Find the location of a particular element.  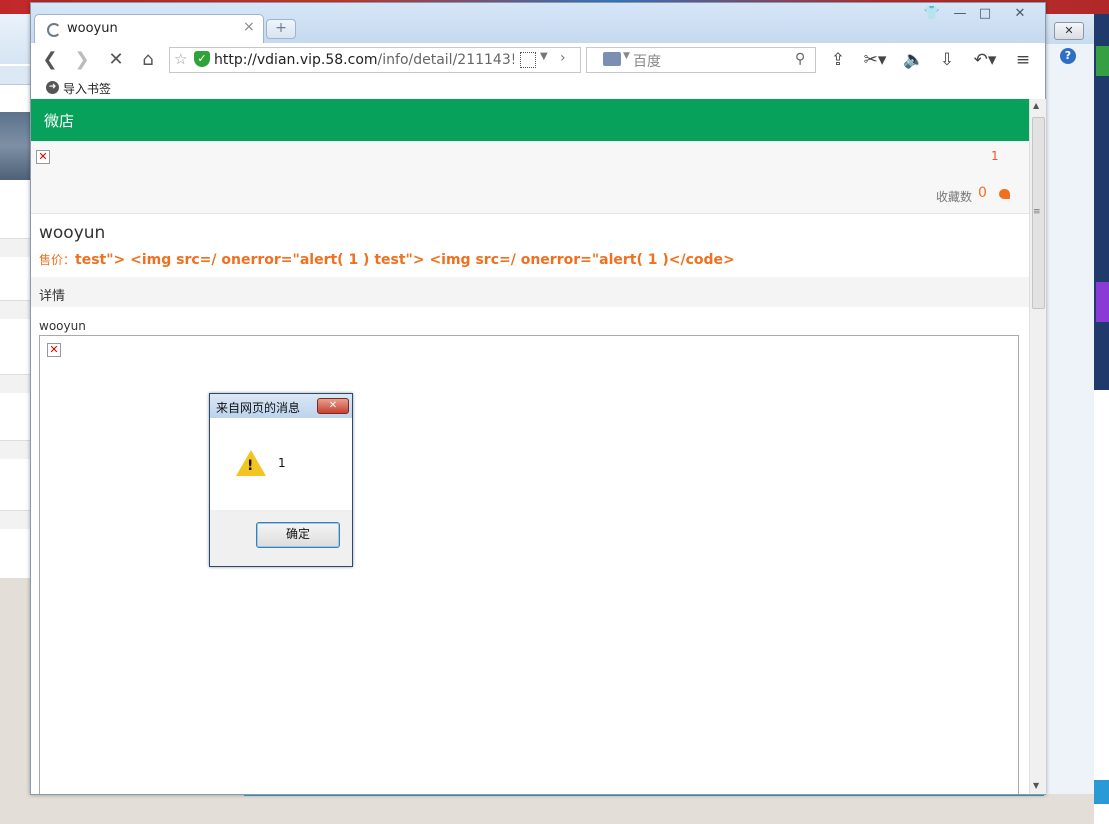

site-header: 微店 is located at coordinates (530, 120).